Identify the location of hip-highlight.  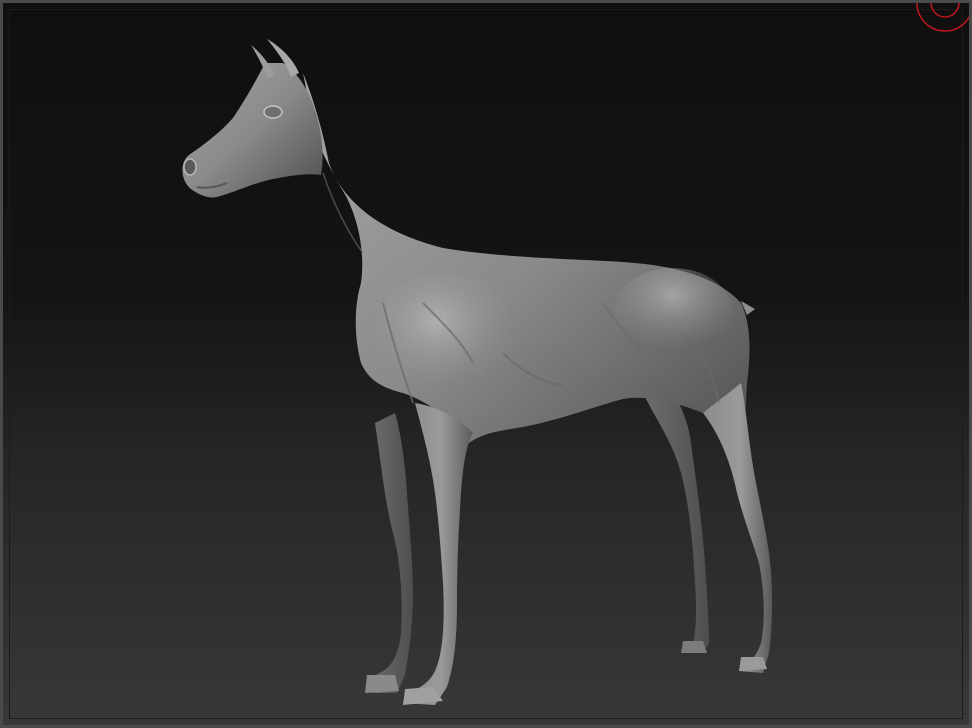
(673, 313).